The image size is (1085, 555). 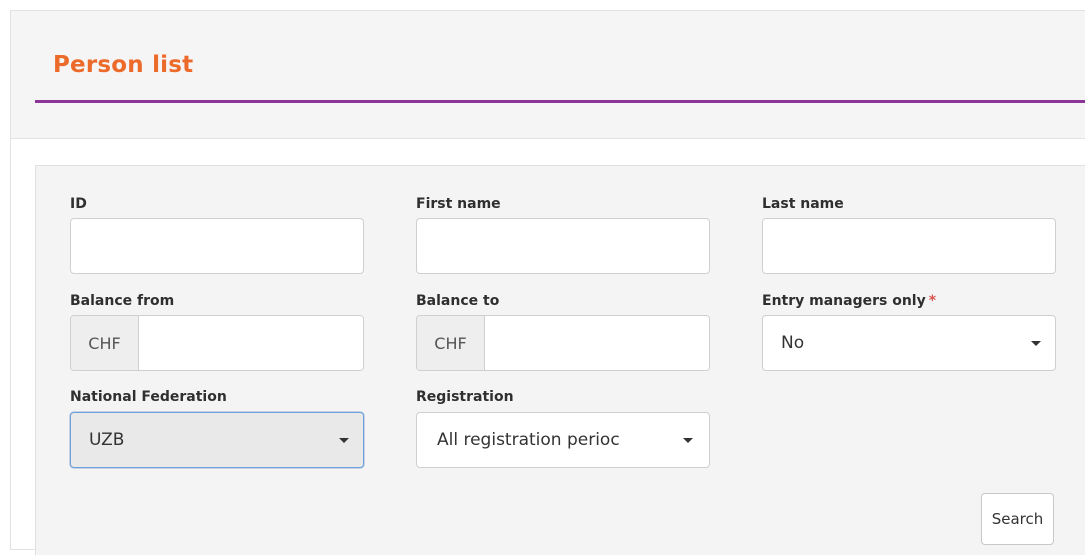 I want to click on registration-label: Registration, so click(x=465, y=397).